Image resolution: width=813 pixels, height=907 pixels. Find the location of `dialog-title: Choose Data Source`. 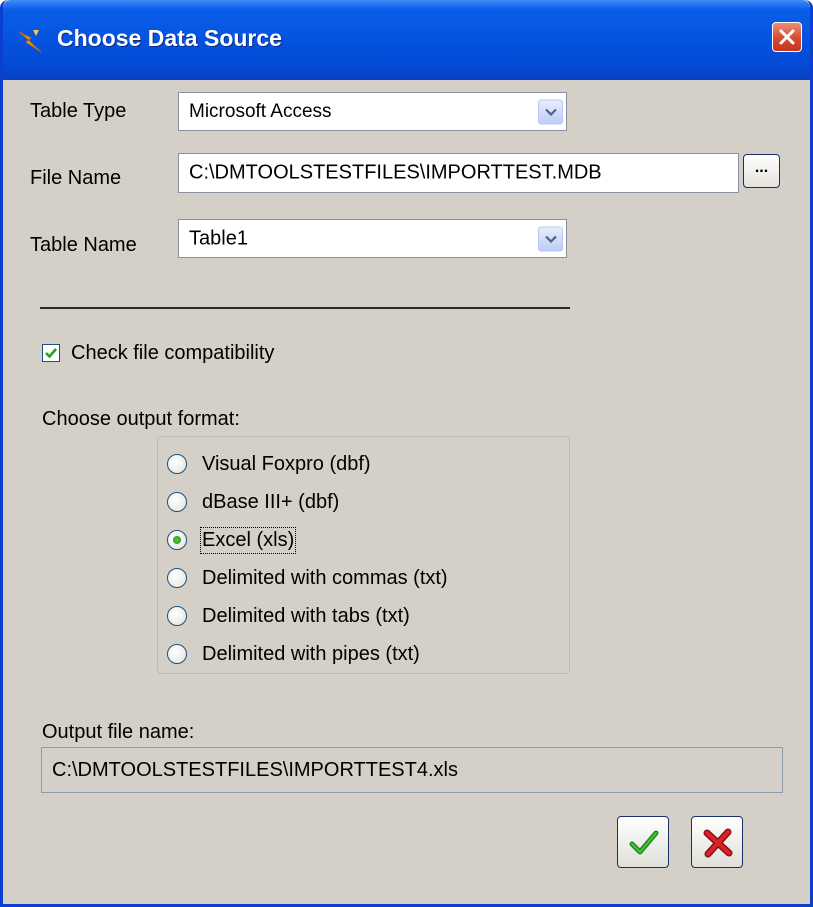

dialog-title: Choose Data Source is located at coordinates (169, 38).